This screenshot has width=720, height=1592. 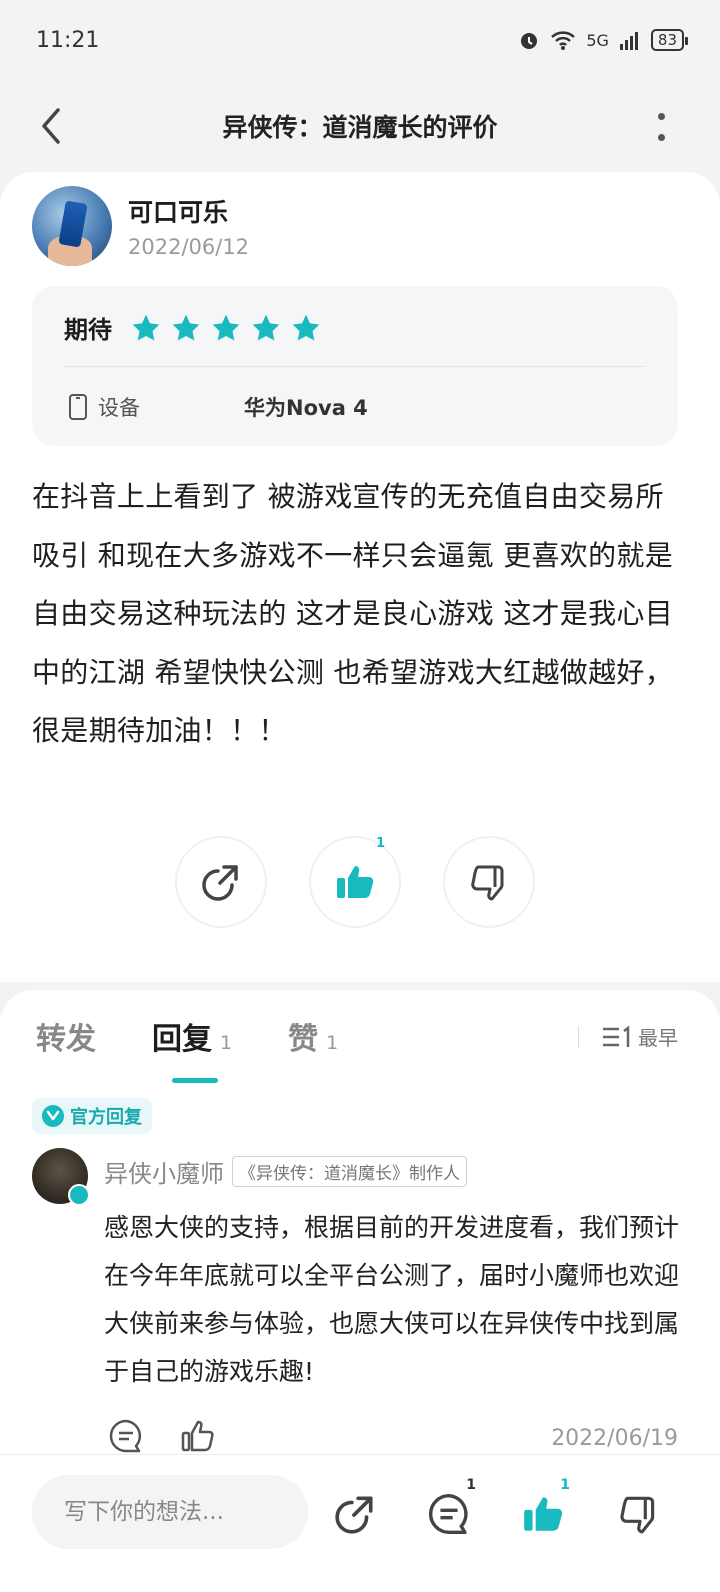 I want to click on official-reply-badge: 官方回复, so click(x=92, y=1116).